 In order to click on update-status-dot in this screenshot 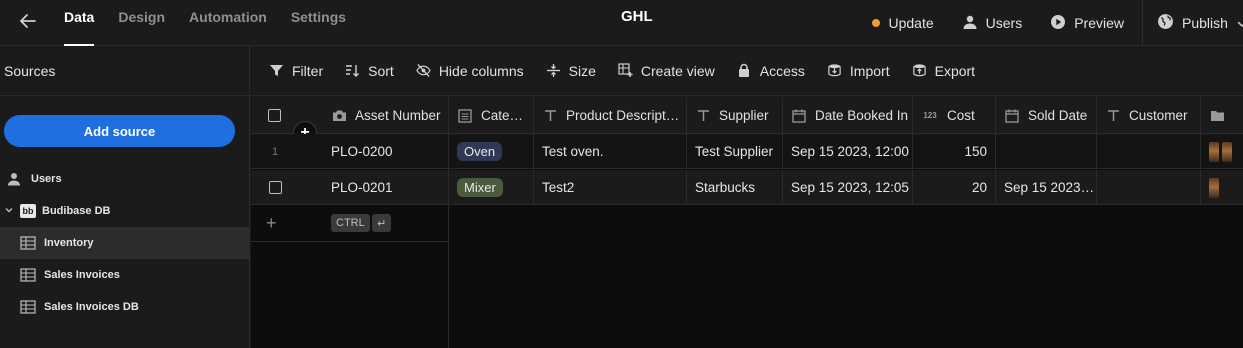, I will do `click(876, 23)`.